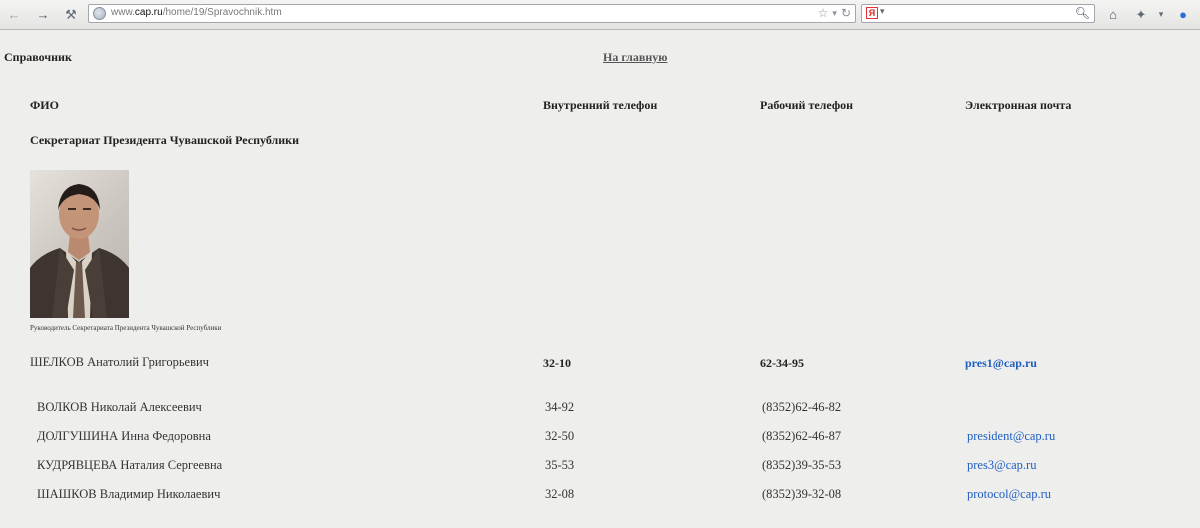  I want to click on head-work-phone: 62-34-95, so click(782, 363).